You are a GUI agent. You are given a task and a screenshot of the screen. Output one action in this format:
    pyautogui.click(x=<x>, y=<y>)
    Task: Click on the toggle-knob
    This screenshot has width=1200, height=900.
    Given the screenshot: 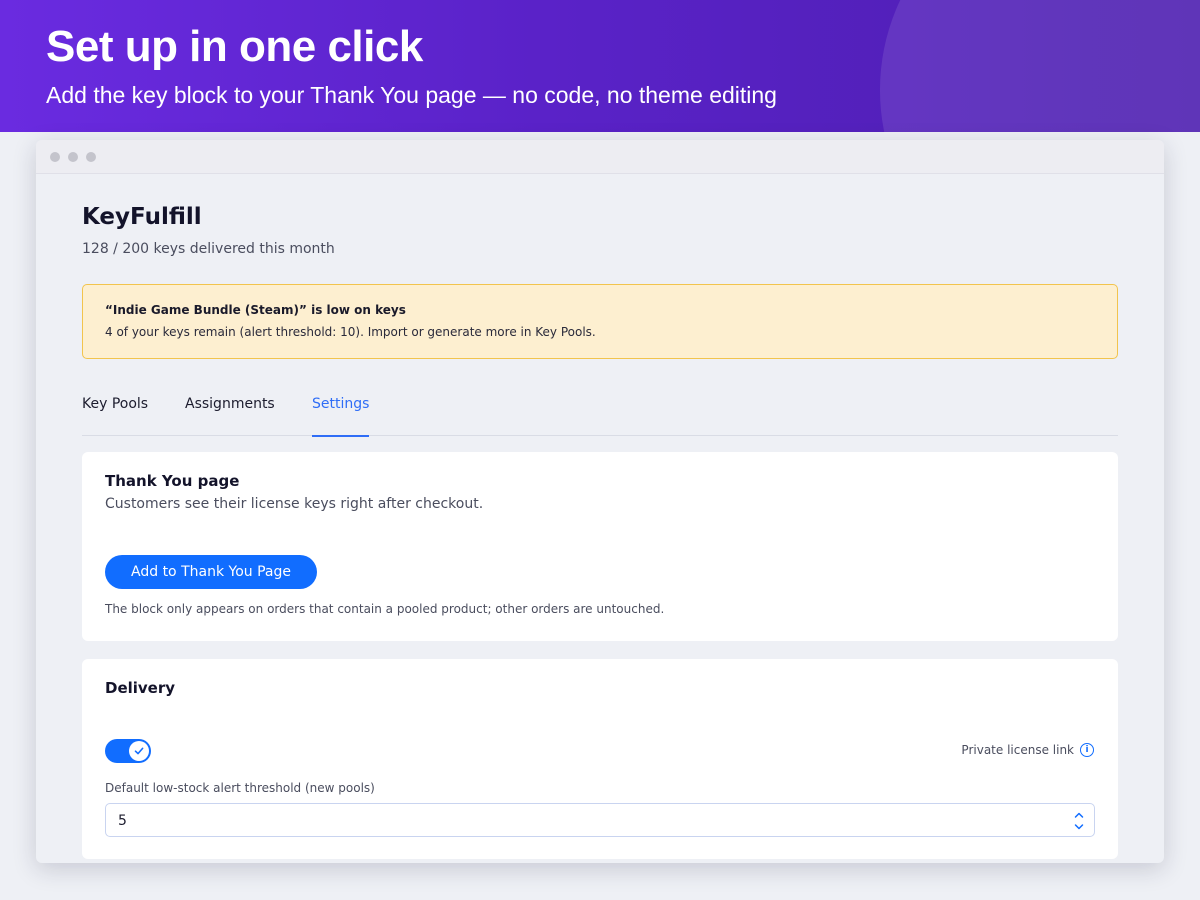 What is the action you would take?
    pyautogui.click(x=139, y=751)
    